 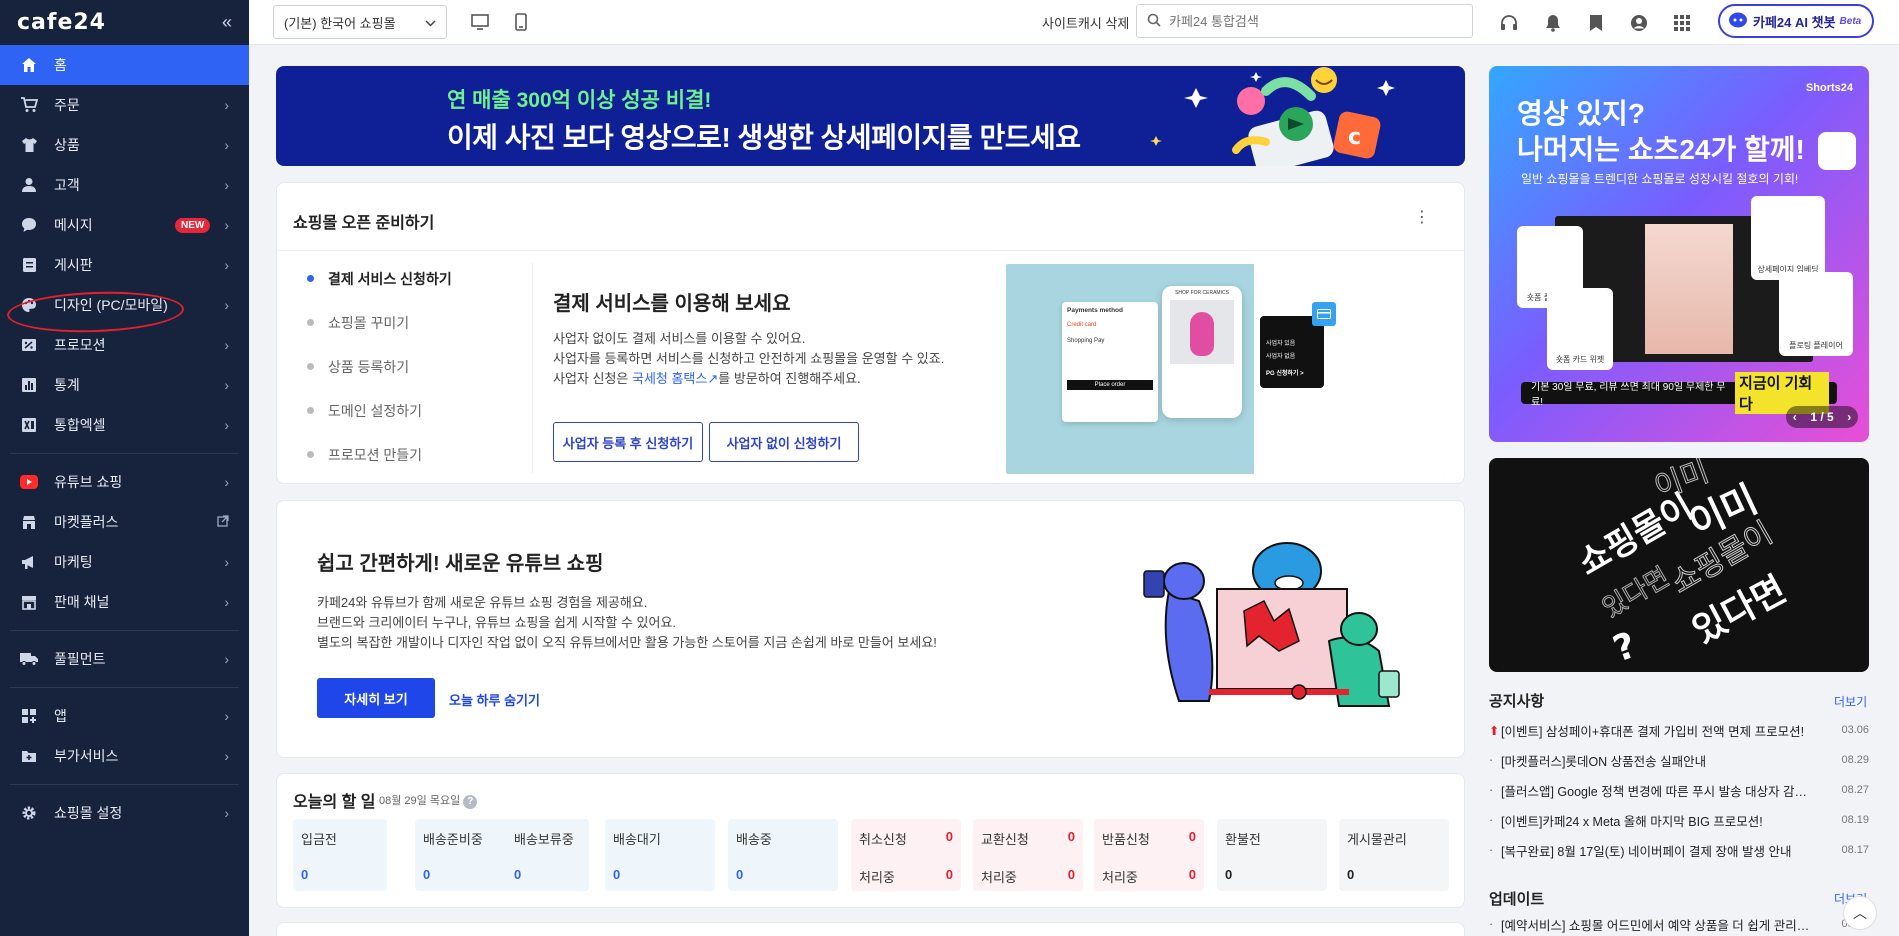 What do you see at coordinates (29, 716) in the screenshot?
I see `app-grid-icon` at bounding box center [29, 716].